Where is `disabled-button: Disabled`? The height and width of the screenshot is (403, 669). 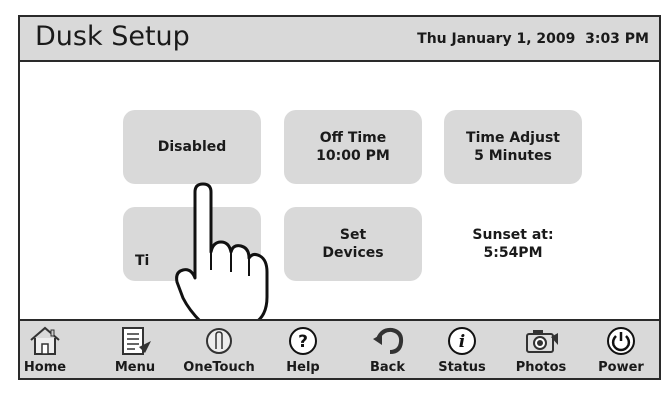
disabled-button: Disabled is located at coordinates (192, 147).